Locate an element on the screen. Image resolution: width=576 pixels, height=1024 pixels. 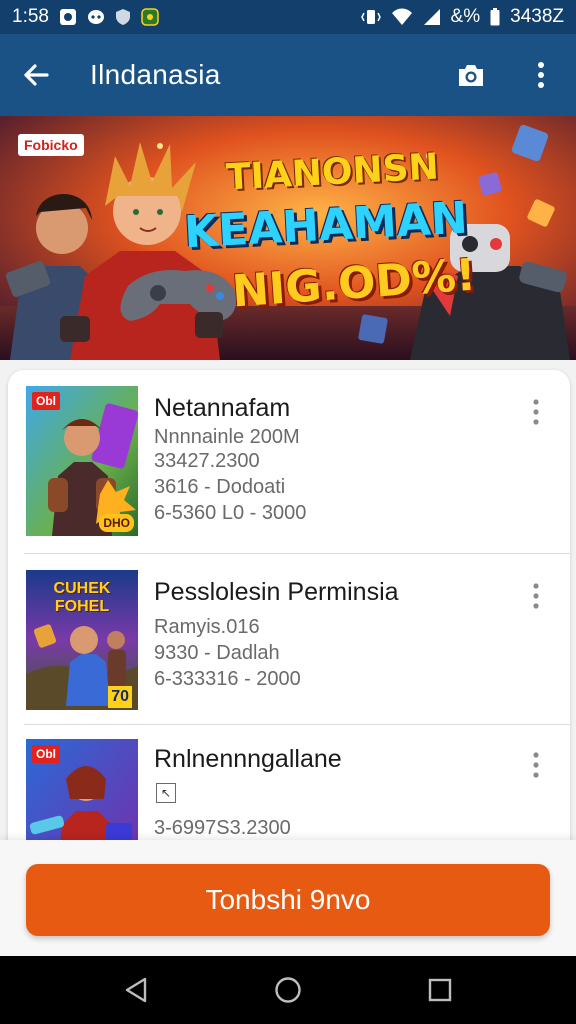
item-detail: 33427.2300 is located at coordinates (207, 461).